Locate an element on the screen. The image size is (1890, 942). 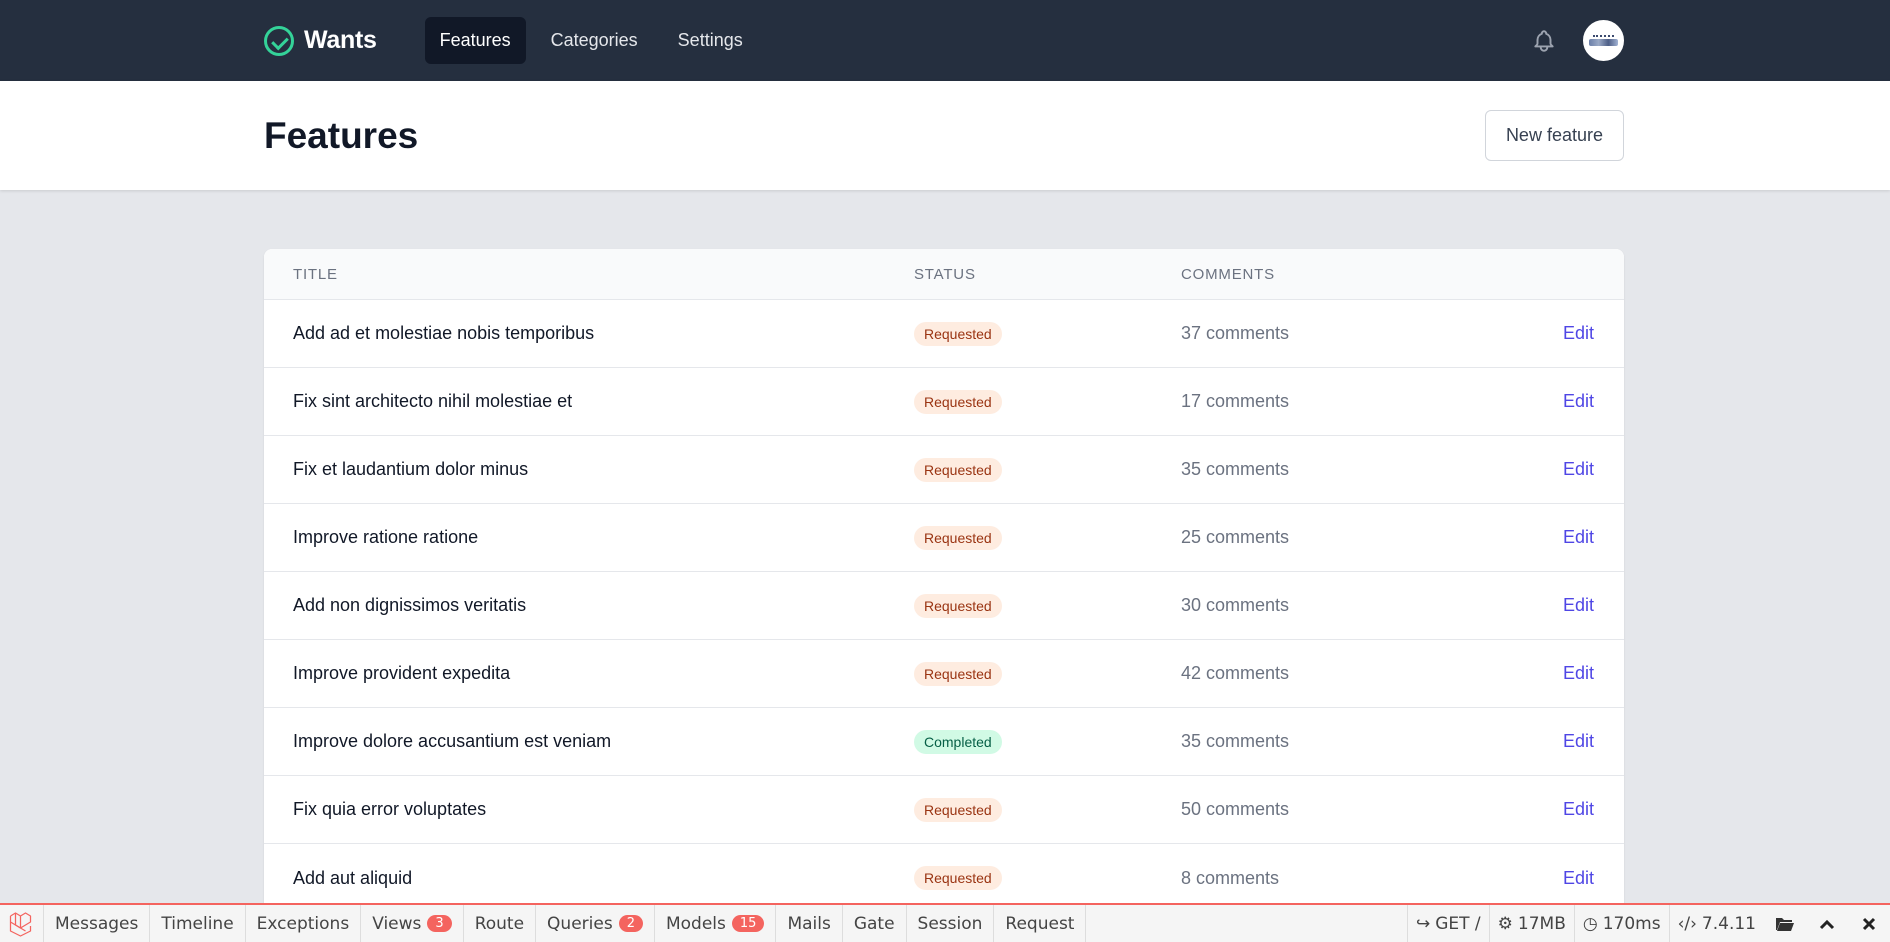
request-duration: ◷ 170ms is located at coordinates (1621, 923).